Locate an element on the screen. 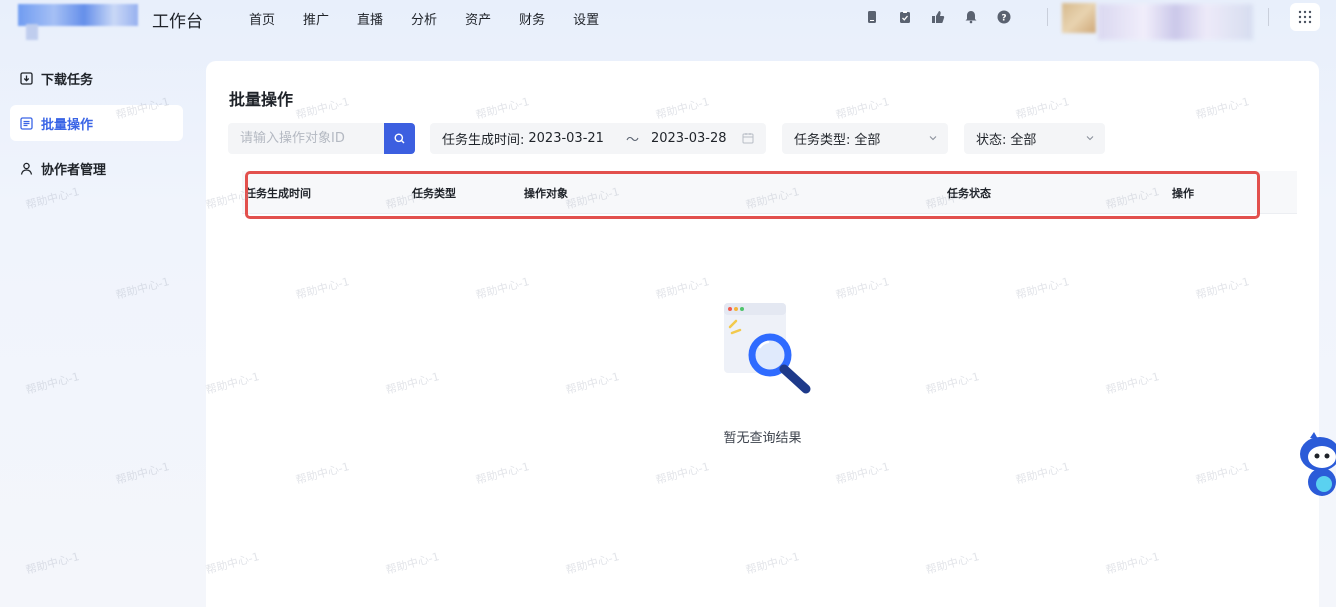 The height and width of the screenshot is (607, 1336). top-nav: 首页 推广 直播 分析 资产 财务 设置 is located at coordinates (438, 18).